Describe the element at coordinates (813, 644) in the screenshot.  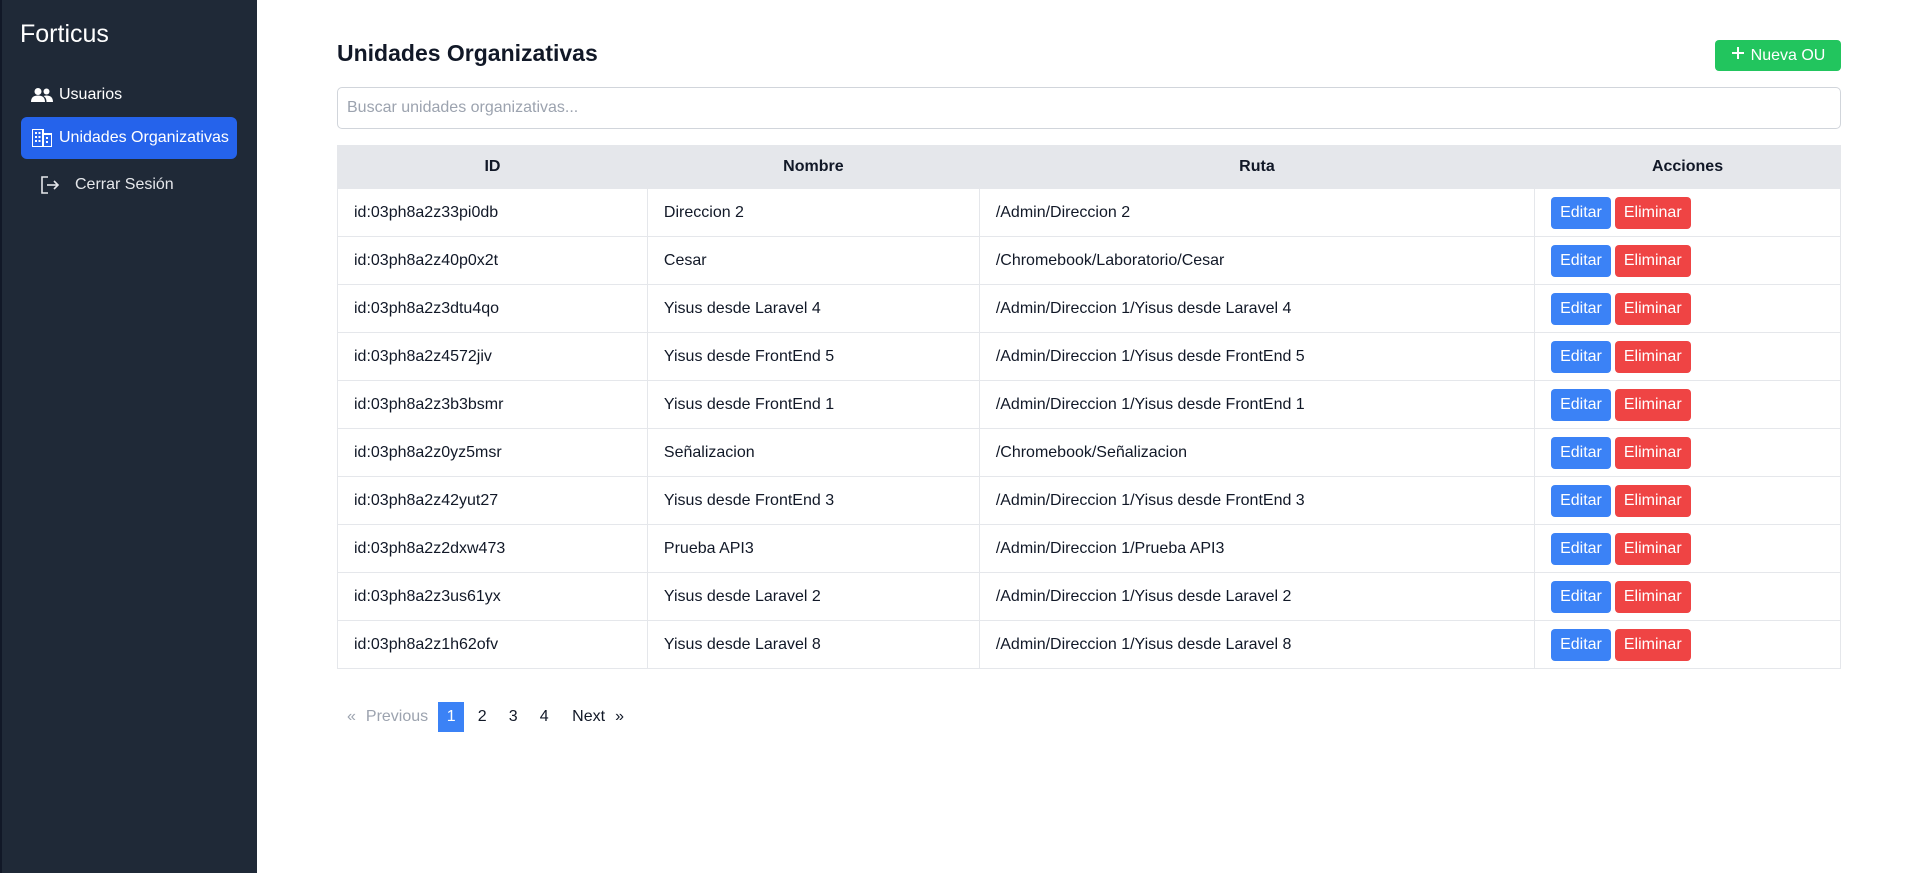
I see `cell-name: Yisus desde Laravel 8` at that location.